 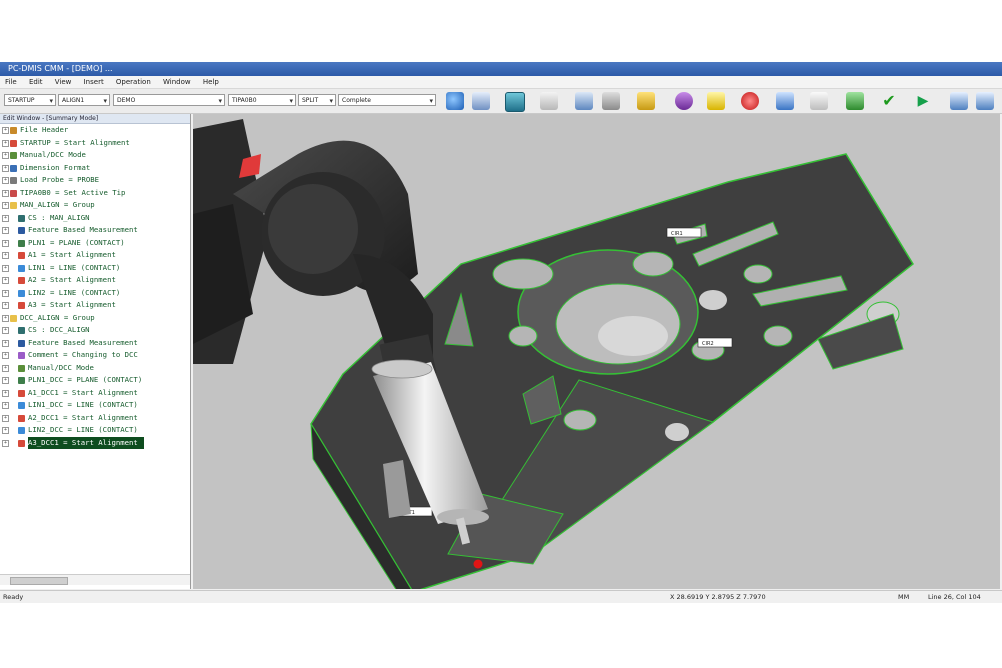 I want to click on graph-icon, so click(x=785, y=101).